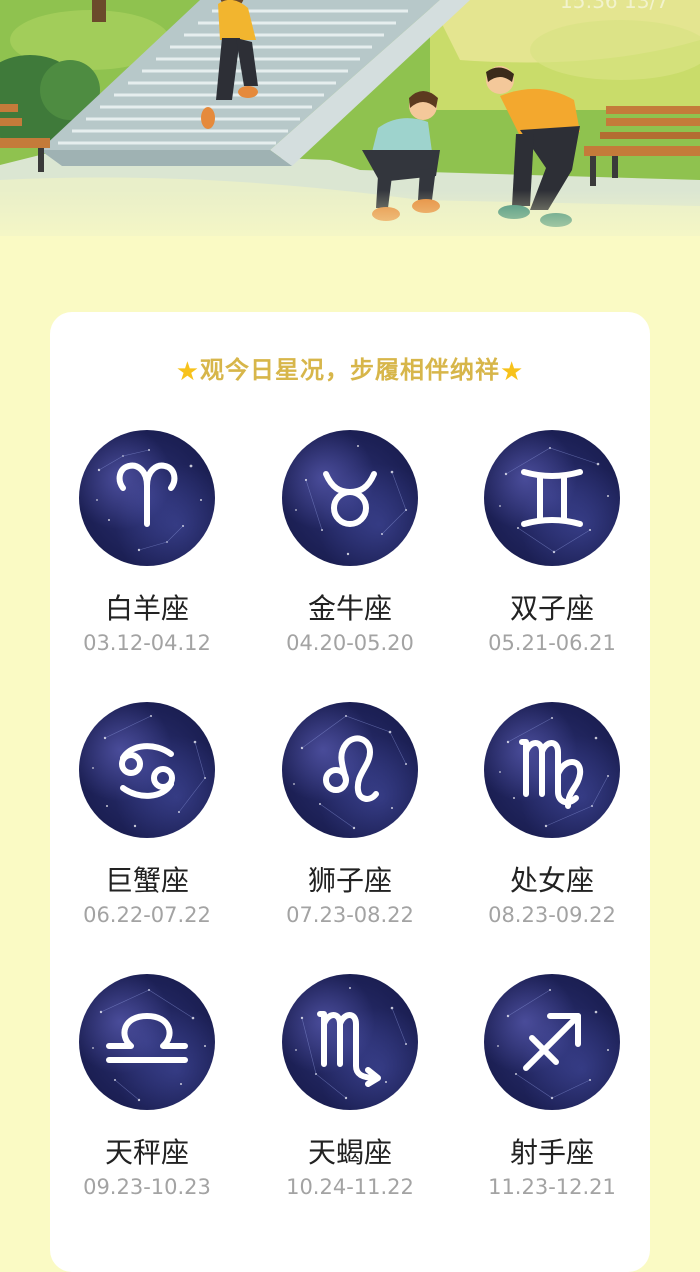 This screenshot has width=700, height=1272. Describe the element at coordinates (551, 880) in the screenshot. I see `zodiac-name: 处女座` at that location.